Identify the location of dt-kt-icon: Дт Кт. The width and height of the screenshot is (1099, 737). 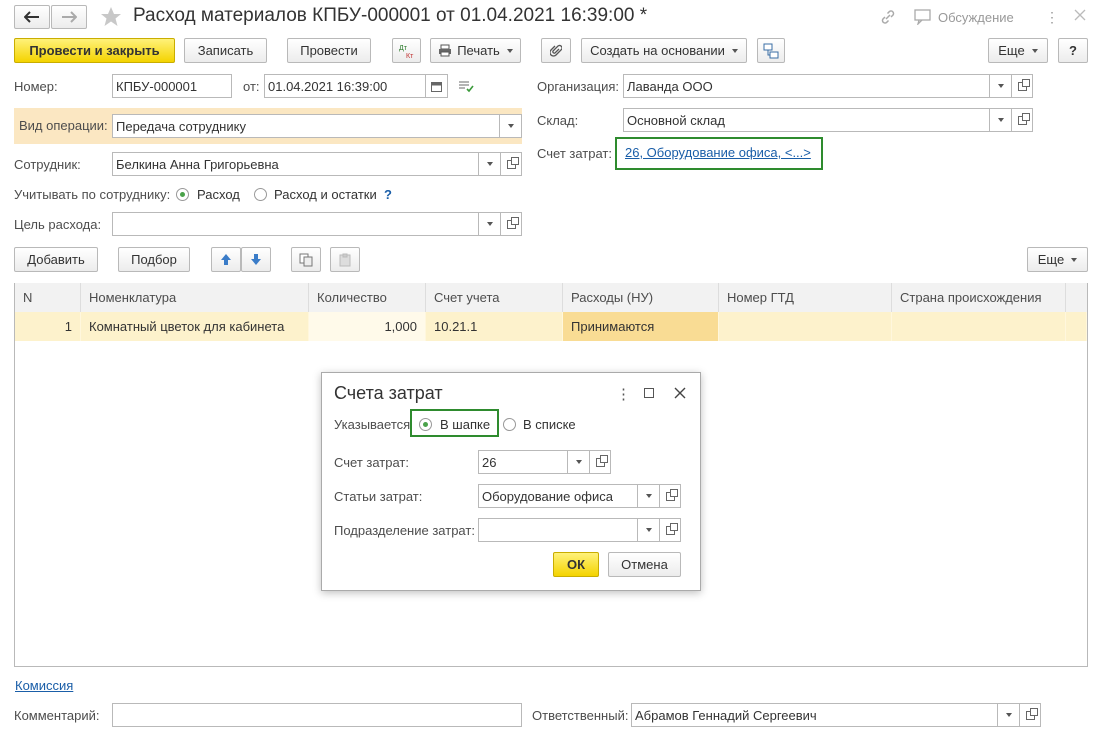
(406, 52).